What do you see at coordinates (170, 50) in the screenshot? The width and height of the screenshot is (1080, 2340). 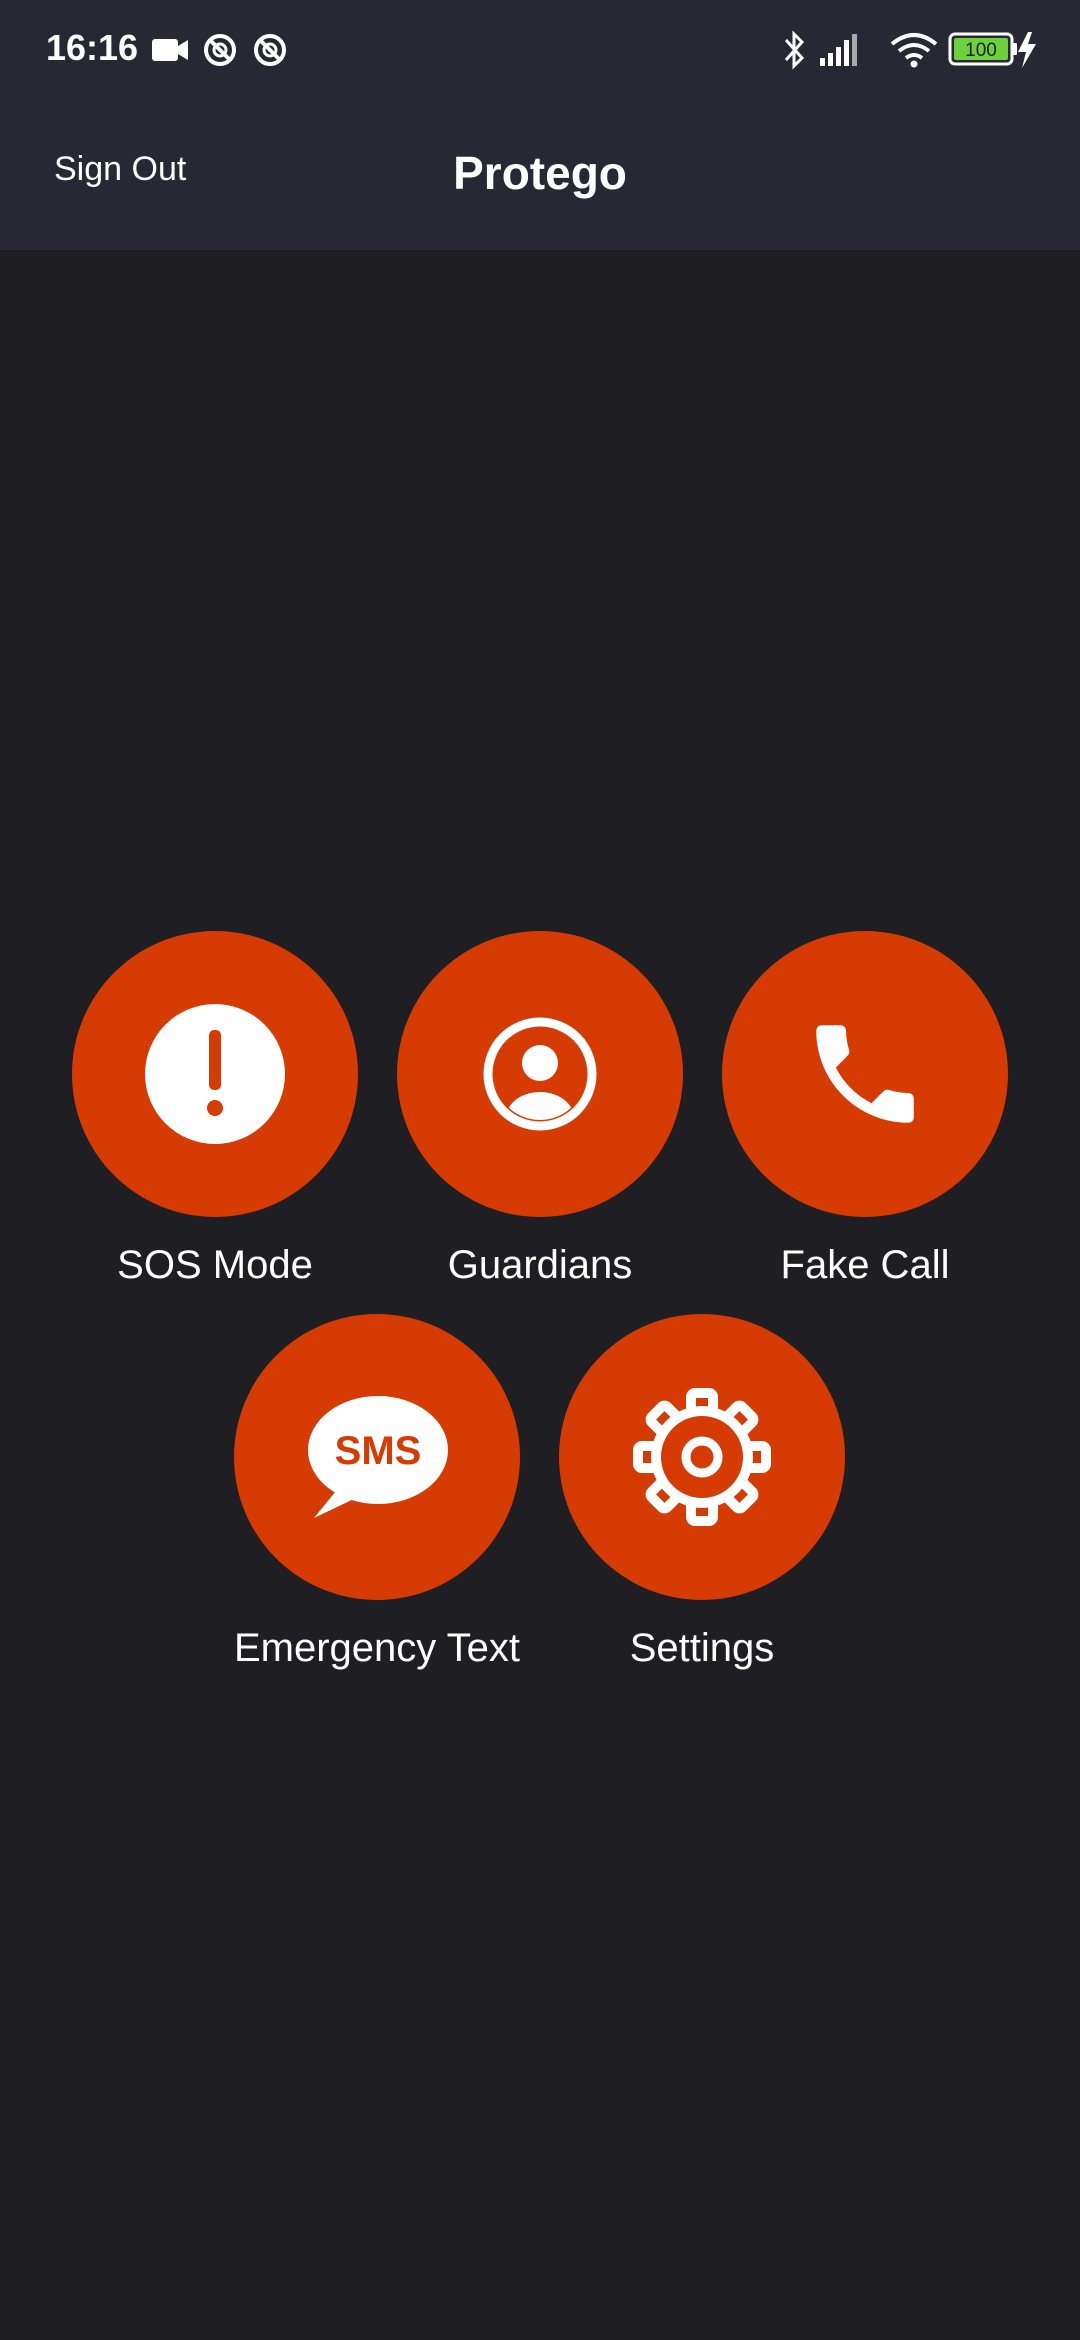 I see `video-camera-icon` at bounding box center [170, 50].